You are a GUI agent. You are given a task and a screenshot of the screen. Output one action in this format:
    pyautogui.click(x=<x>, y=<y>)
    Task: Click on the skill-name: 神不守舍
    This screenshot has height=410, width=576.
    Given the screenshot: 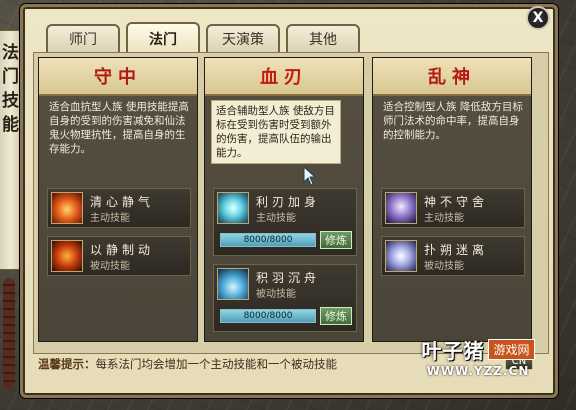 What is the action you would take?
    pyautogui.click(x=456, y=202)
    